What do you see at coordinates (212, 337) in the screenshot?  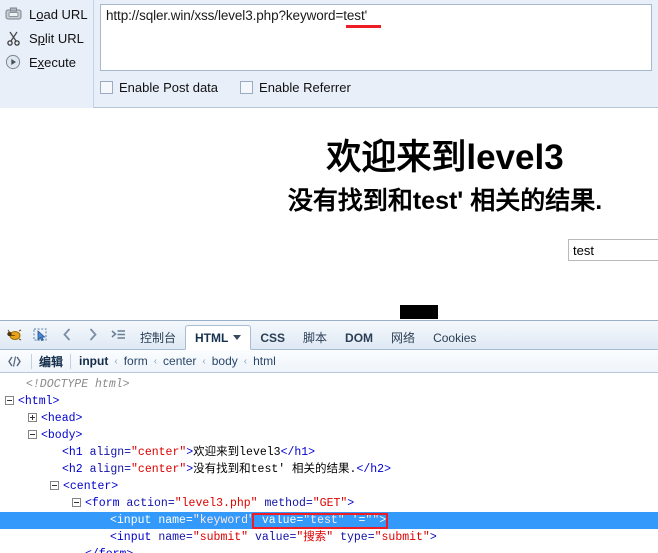 I see `tab-html-label: HTML` at bounding box center [212, 337].